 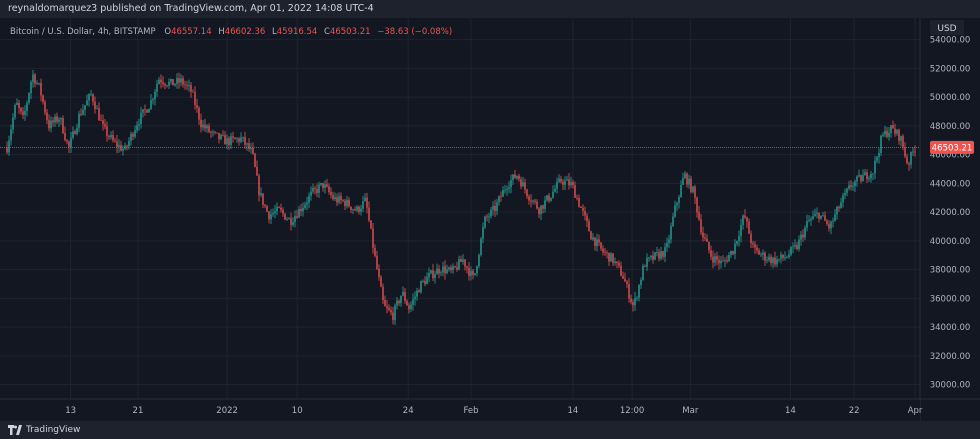 I want to click on time-tick-label: 22, so click(x=854, y=411).